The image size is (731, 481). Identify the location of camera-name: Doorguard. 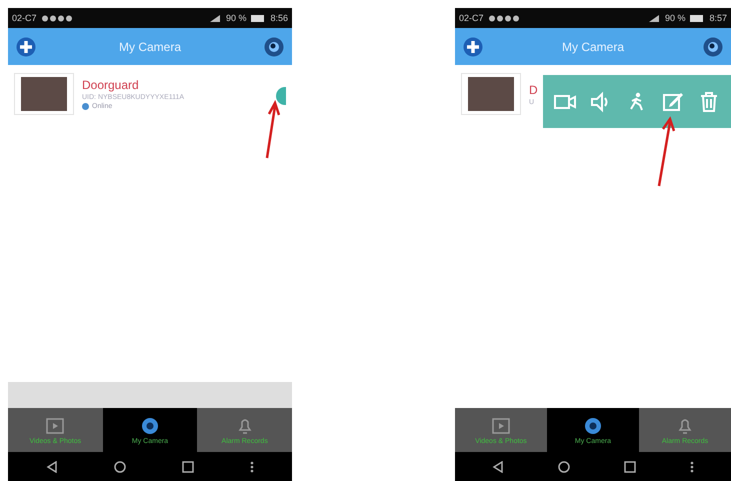
(111, 85).